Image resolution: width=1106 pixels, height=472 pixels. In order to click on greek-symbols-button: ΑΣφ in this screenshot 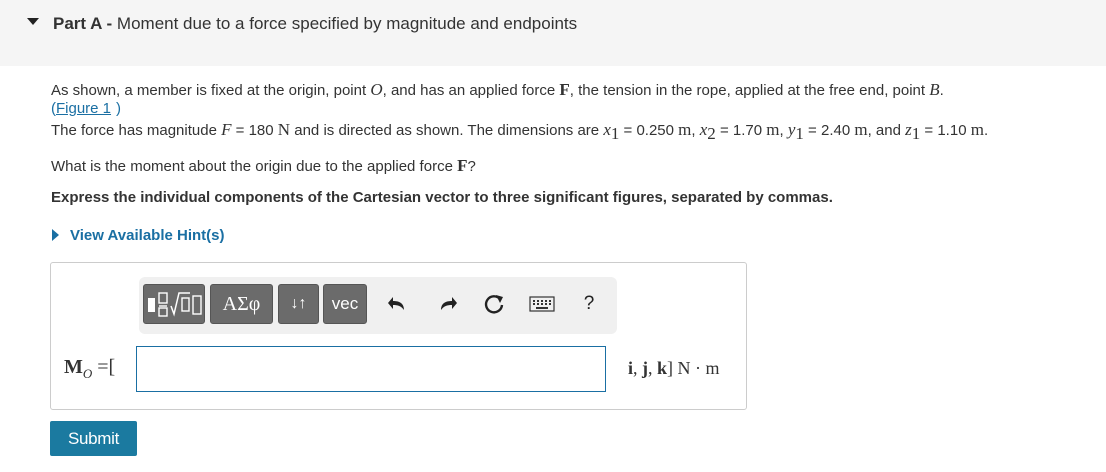, I will do `click(241, 304)`.